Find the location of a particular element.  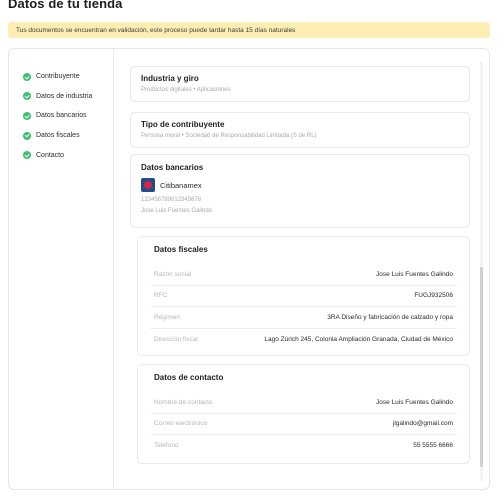

fiscal-row-razon-social: Razón social Jose Luis Fuentes Galindo is located at coordinates (303, 275).